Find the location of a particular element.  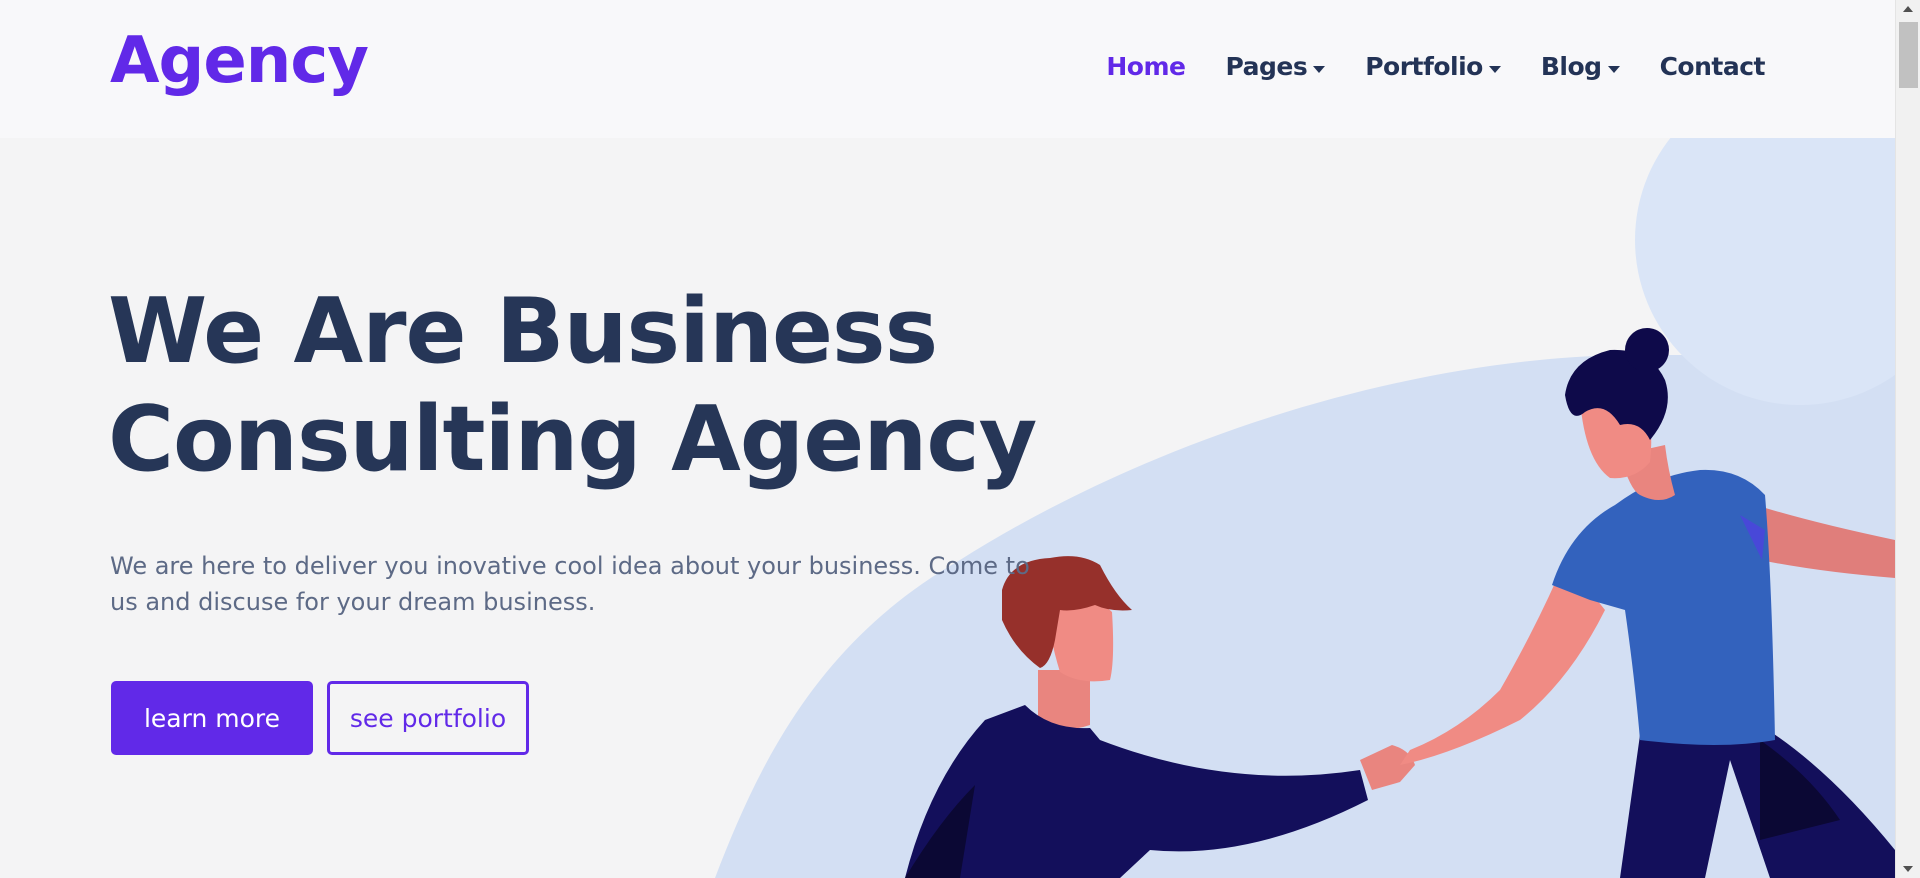

nav-item-label: Contact is located at coordinates (1712, 66).